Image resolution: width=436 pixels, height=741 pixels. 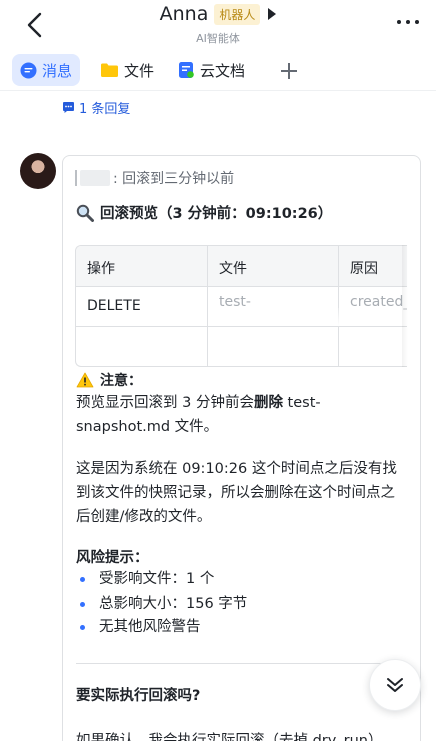 I want to click on chat-subtitle: AI智能体, so click(x=218, y=38).